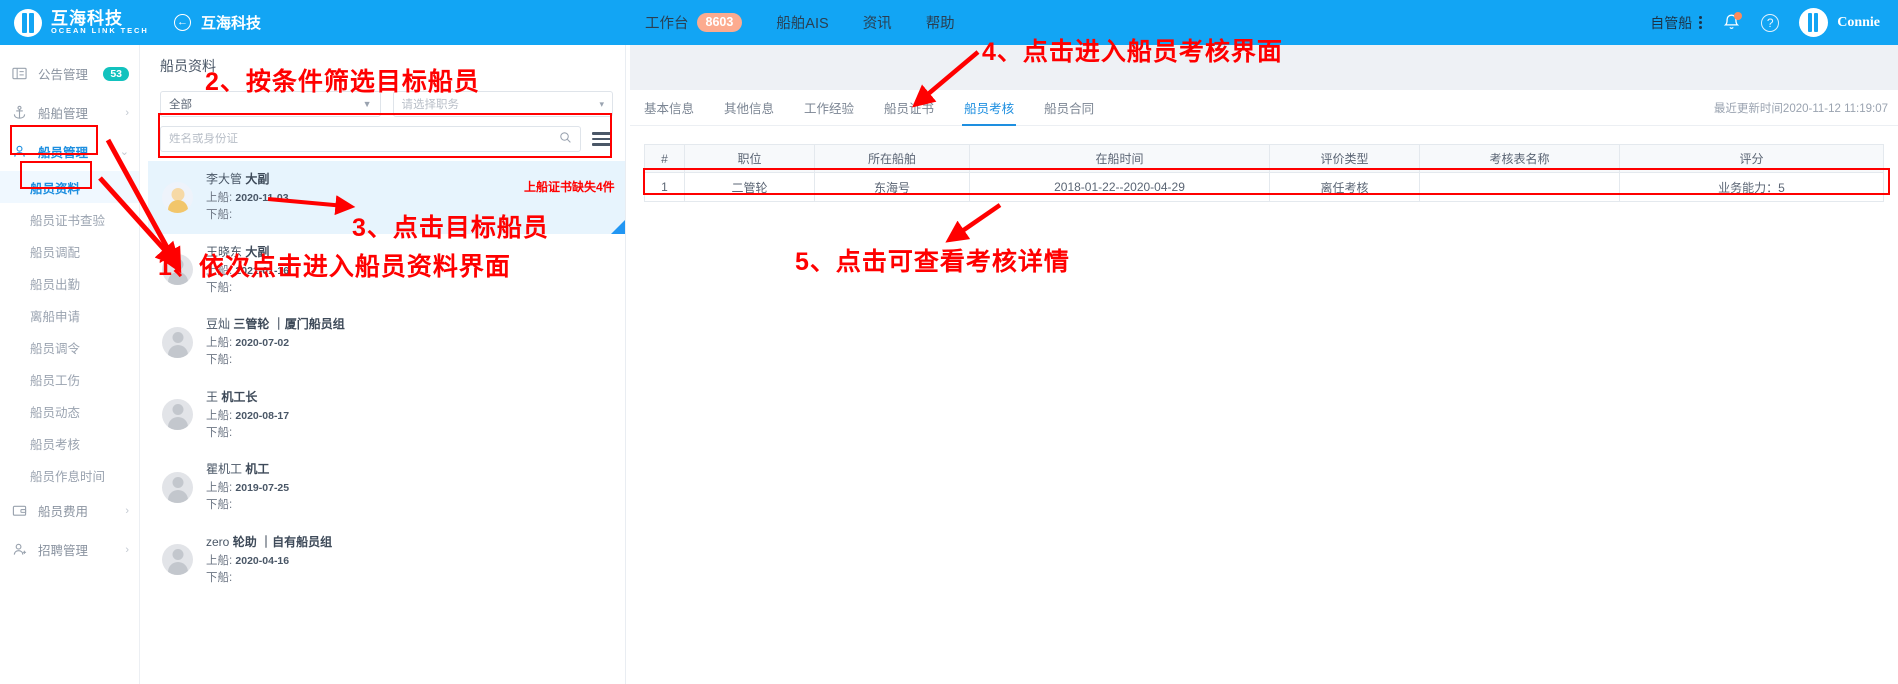 This screenshot has width=1898, height=684. Describe the element at coordinates (247, 397) in the screenshot. I see `crew-name-line: 王 机工长` at that location.